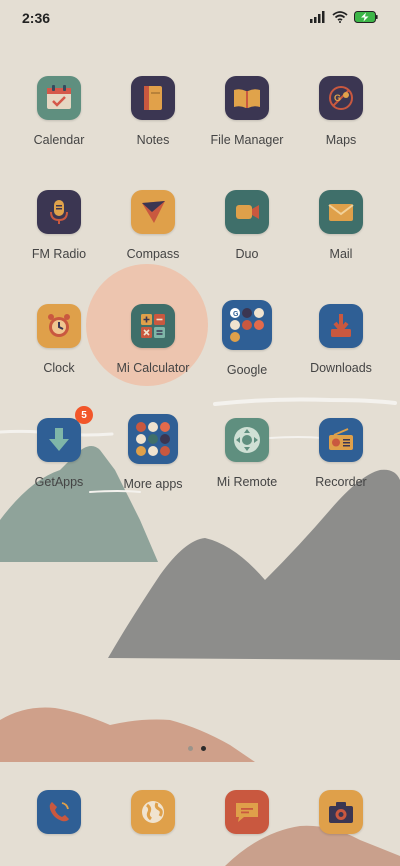  What do you see at coordinates (341, 440) in the screenshot?
I see `radio-recorder-icon` at bounding box center [341, 440].